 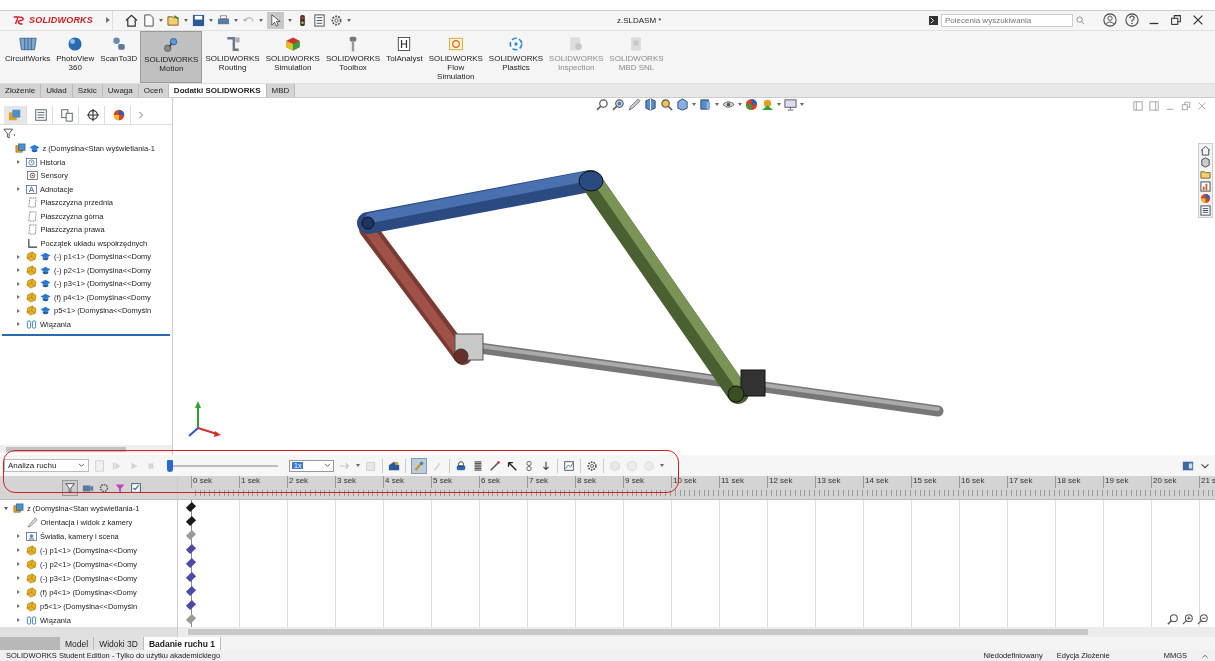 I want to click on ribbon-button: ScanTo3D, so click(x=119, y=56).